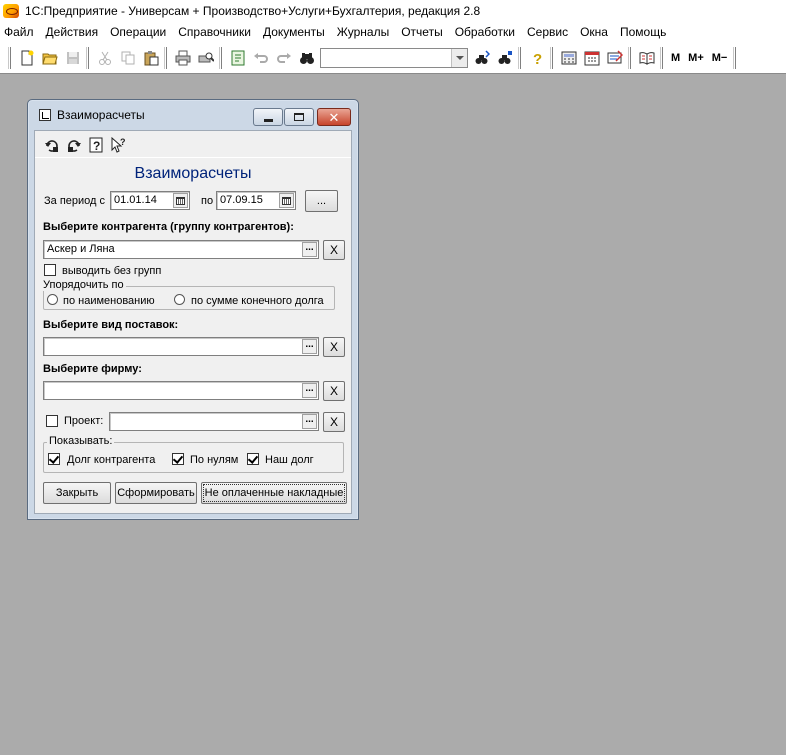  What do you see at coordinates (49, 58) in the screenshot?
I see `open-button` at bounding box center [49, 58].